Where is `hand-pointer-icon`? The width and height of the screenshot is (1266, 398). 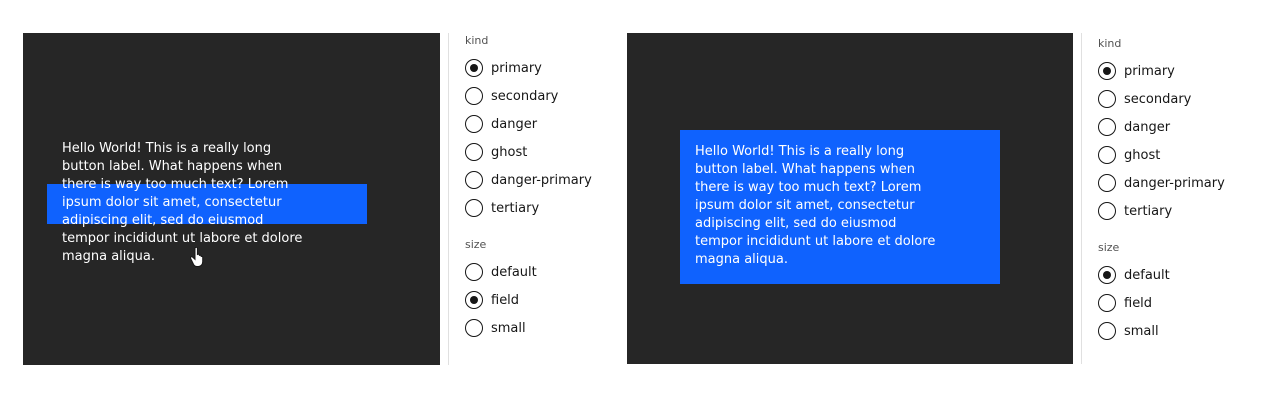
hand-pointer-icon is located at coordinates (196, 257).